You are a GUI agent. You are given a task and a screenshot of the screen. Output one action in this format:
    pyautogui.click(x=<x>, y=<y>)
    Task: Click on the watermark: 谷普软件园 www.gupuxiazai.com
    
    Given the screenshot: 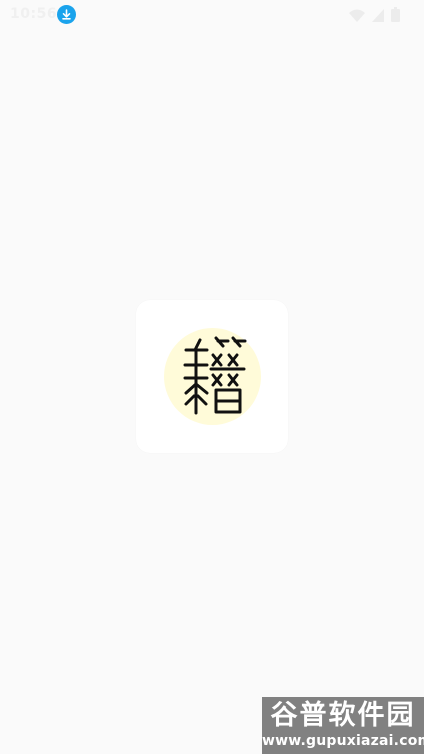 What is the action you would take?
    pyautogui.click(x=343, y=725)
    